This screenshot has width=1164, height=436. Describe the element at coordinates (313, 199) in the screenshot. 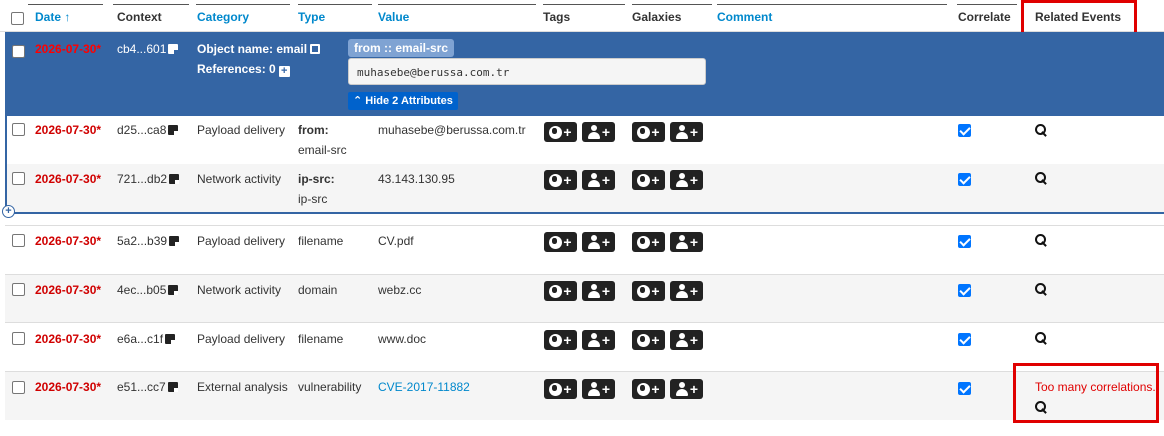

I see `row-type-sub: ip-src` at that location.